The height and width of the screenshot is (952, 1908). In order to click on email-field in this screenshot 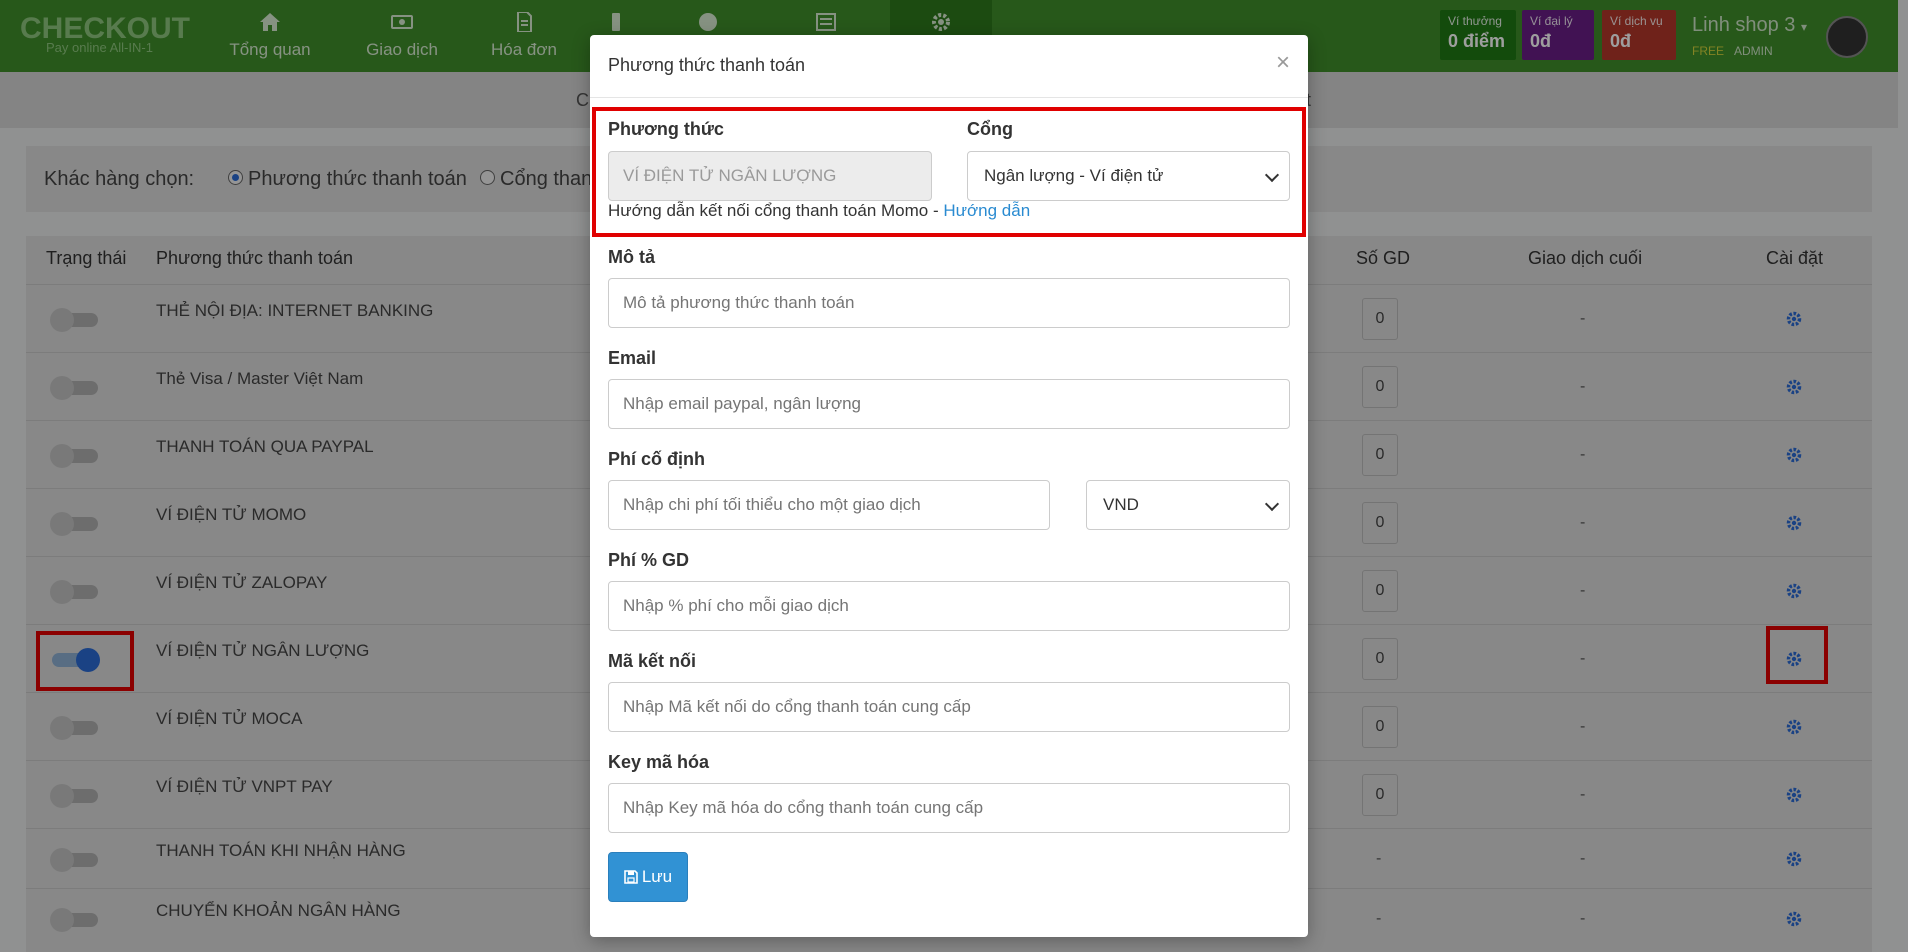, I will do `click(949, 404)`.